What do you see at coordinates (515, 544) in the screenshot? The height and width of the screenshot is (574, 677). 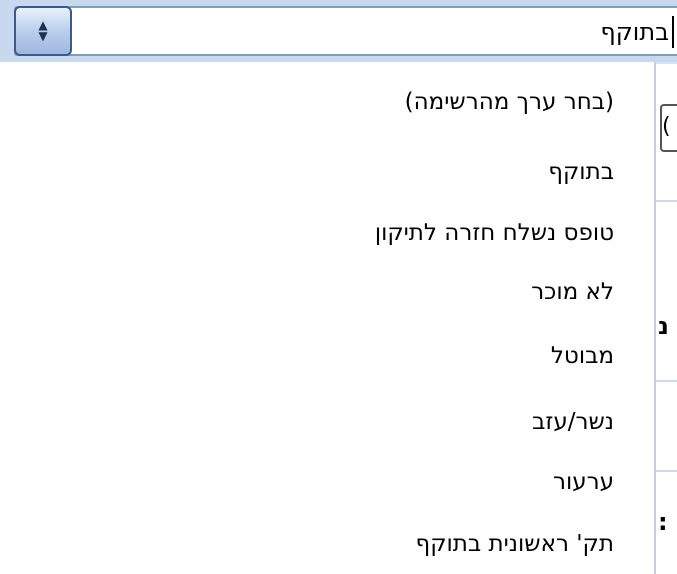 I see `dropdown-option: תק' ראשונית בתוקף` at bounding box center [515, 544].